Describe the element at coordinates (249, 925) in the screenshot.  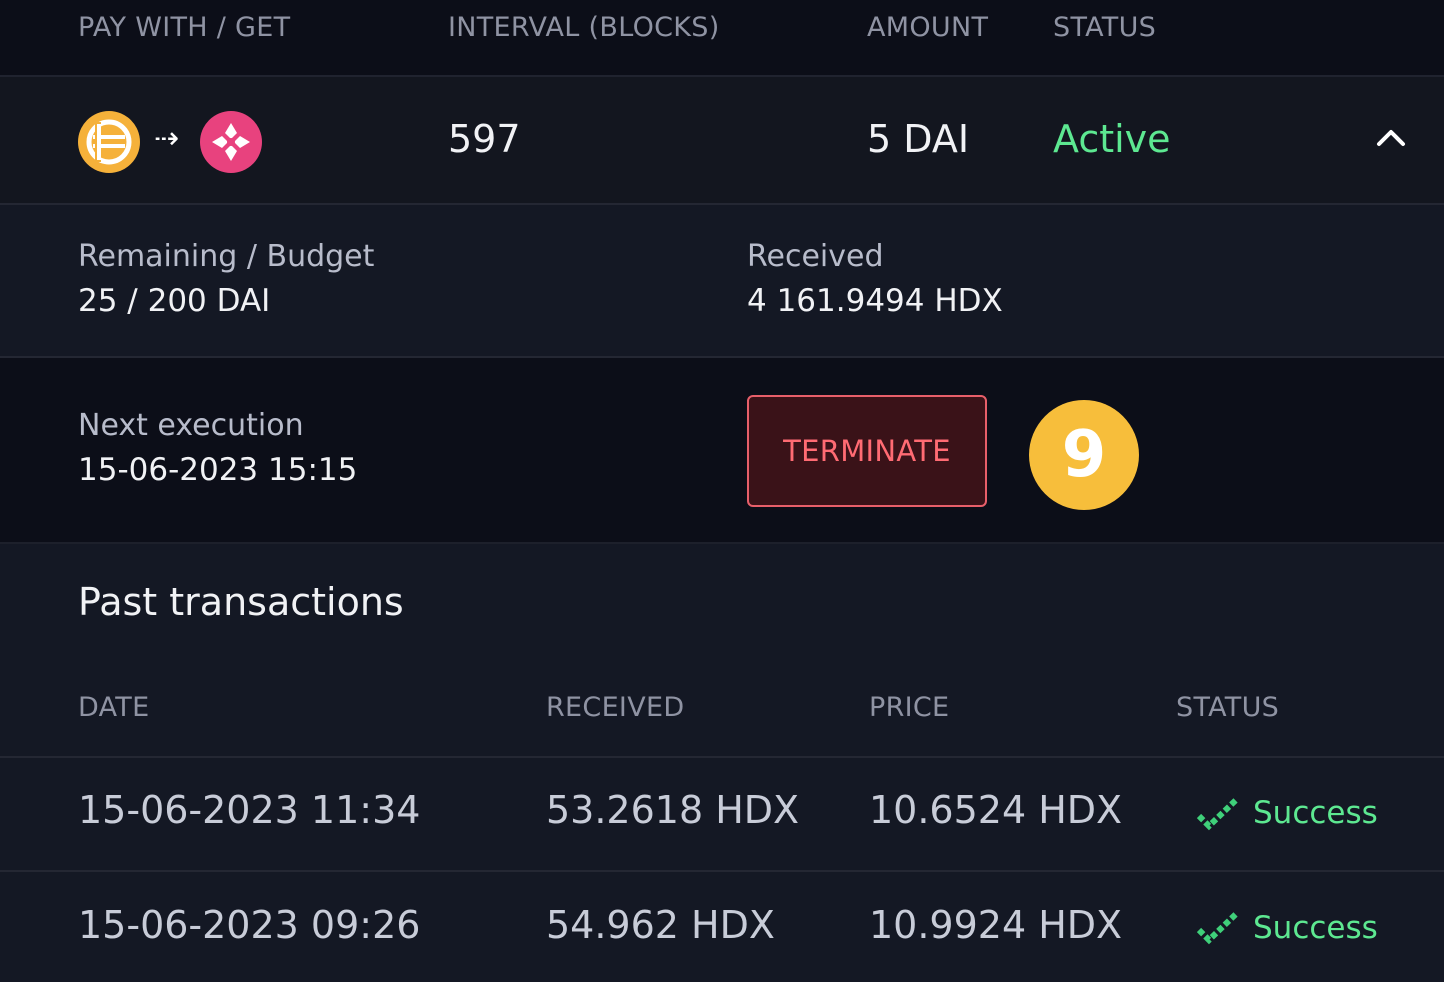
I see `tx-date: 15-06-2023 09:26` at that location.